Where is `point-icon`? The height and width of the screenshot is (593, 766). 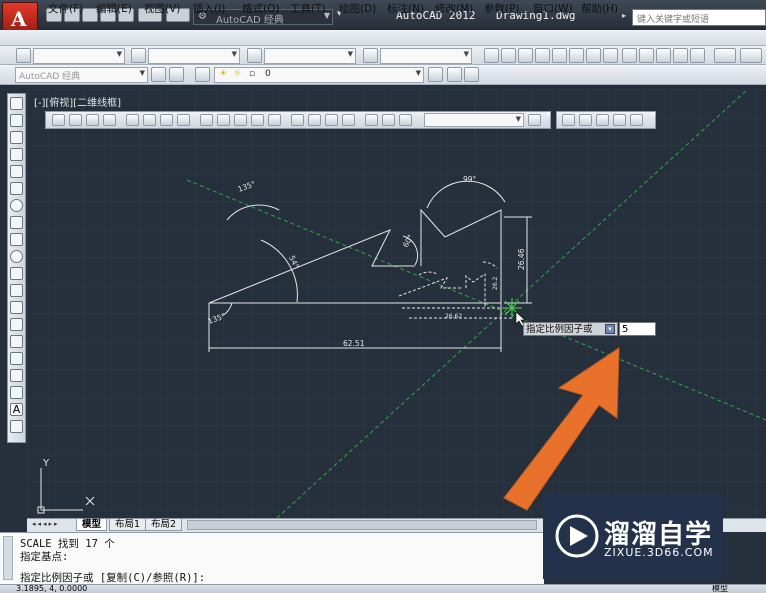
point-icon is located at coordinates (16, 324).